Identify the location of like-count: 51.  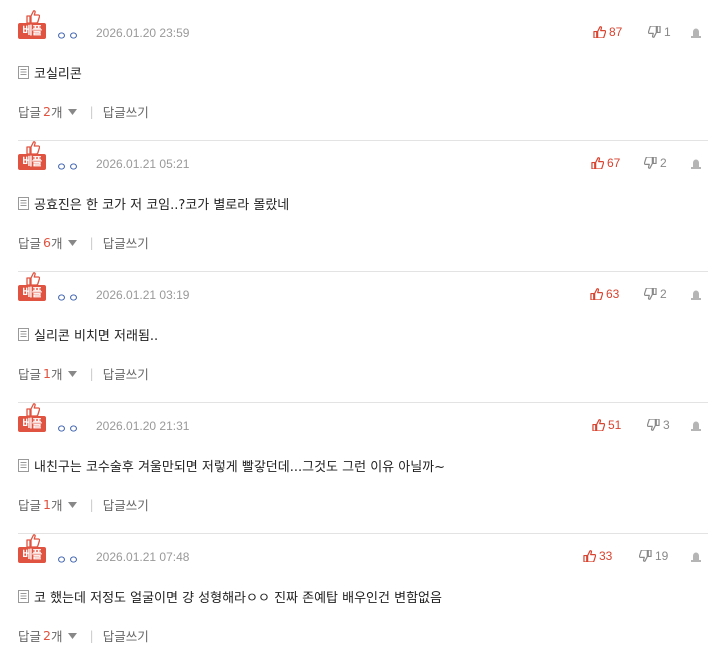
(615, 425).